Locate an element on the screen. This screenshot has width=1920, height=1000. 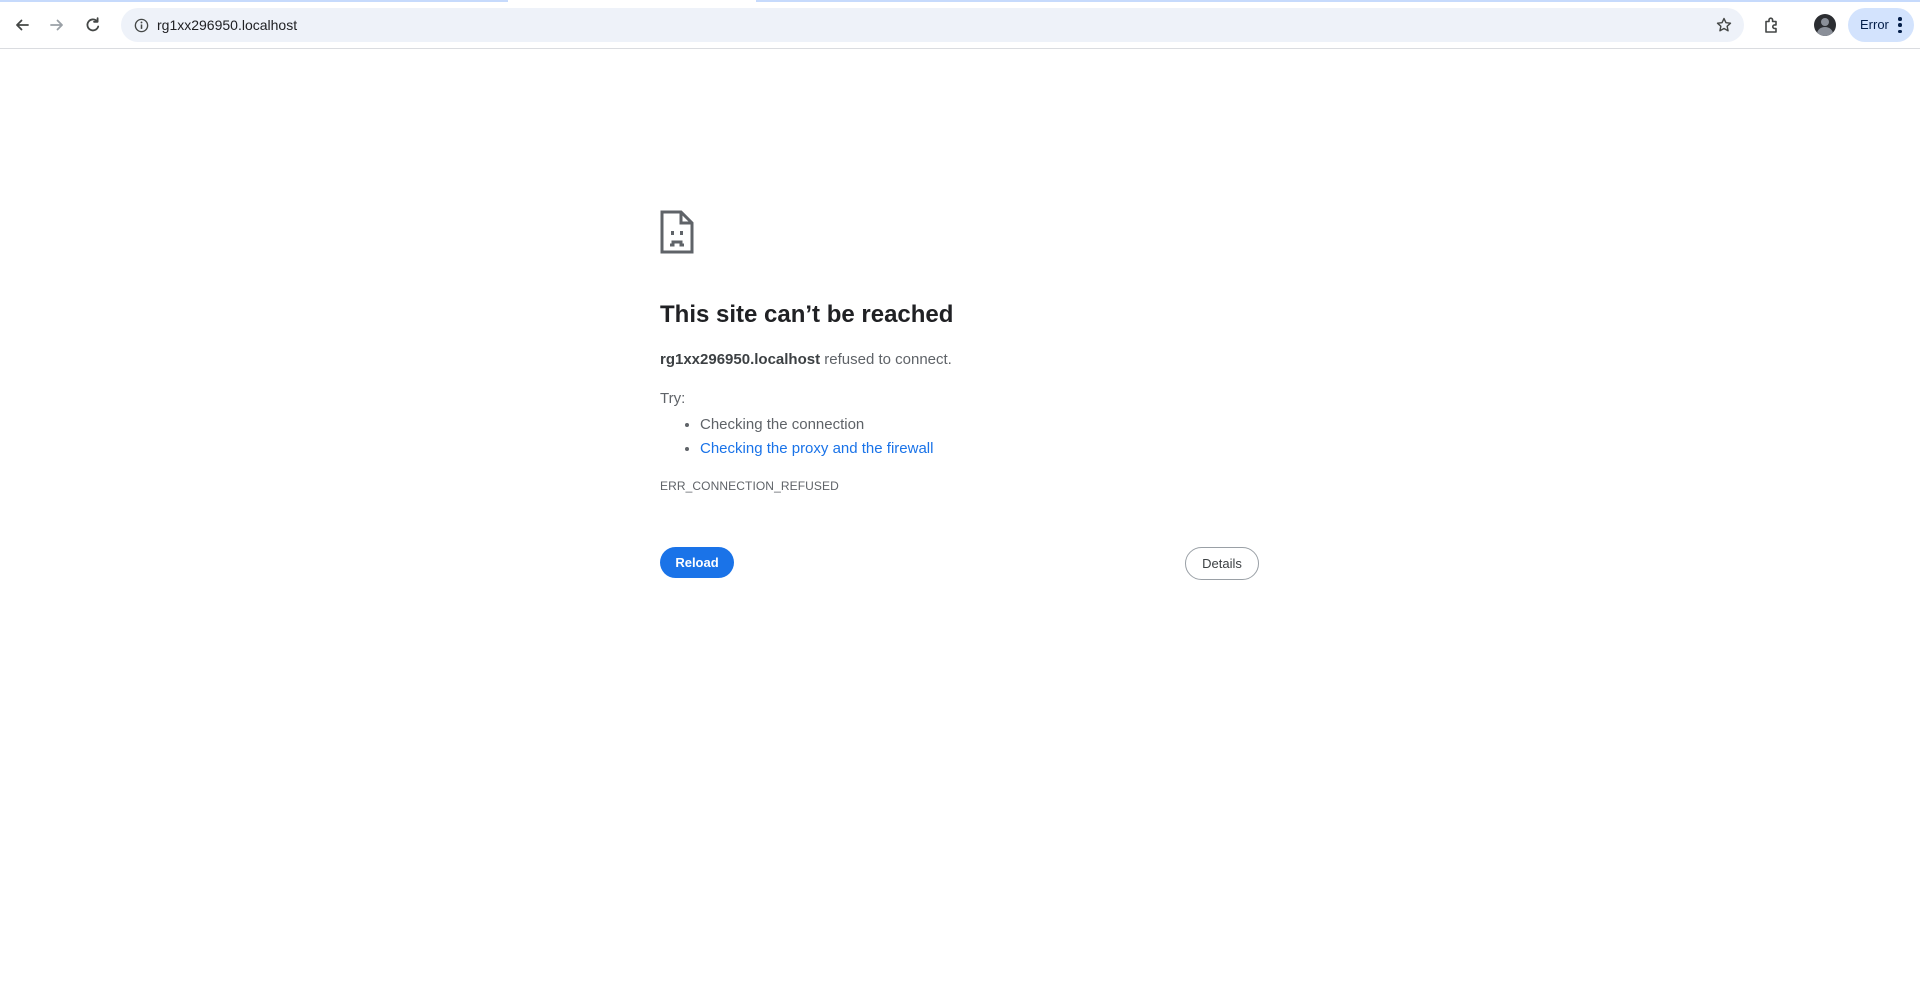
arrow-right-icon is located at coordinates (56, 25).